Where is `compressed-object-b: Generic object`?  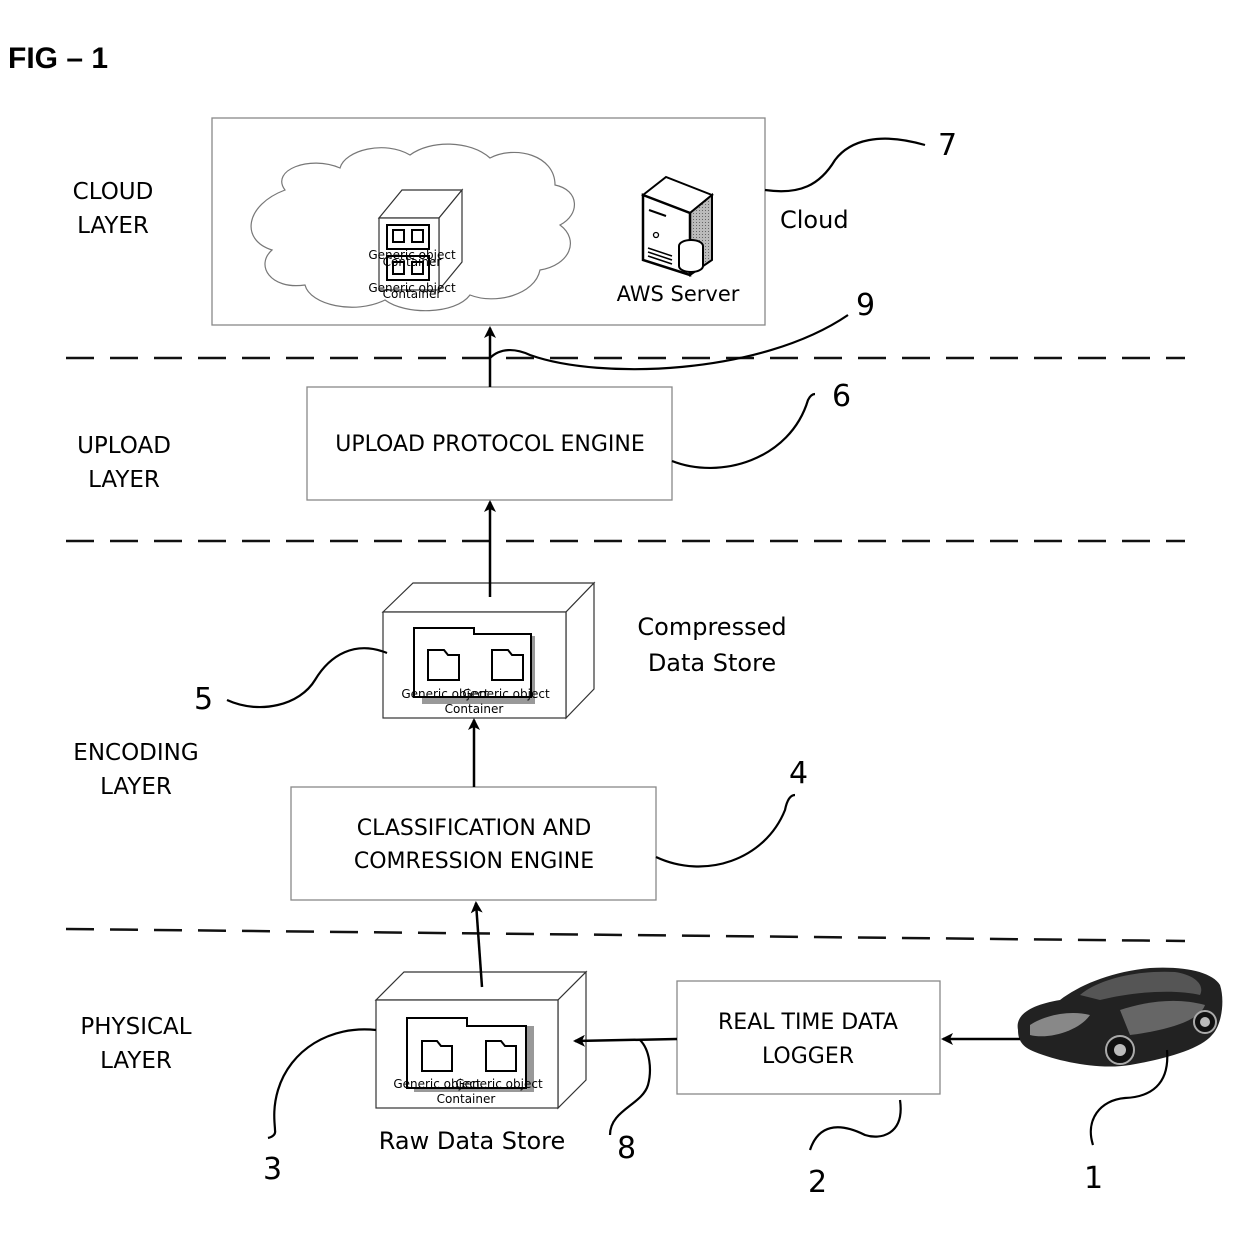
compressed-object-b: Generic object is located at coordinates (506, 694).